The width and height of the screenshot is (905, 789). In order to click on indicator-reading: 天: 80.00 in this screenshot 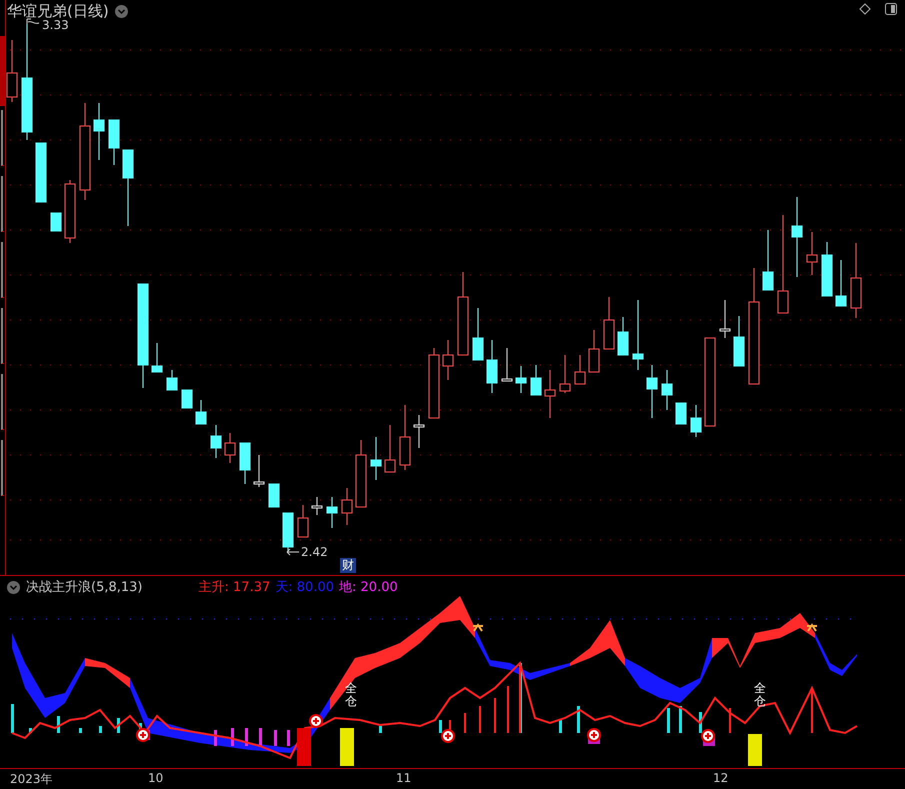, I will do `click(304, 587)`.